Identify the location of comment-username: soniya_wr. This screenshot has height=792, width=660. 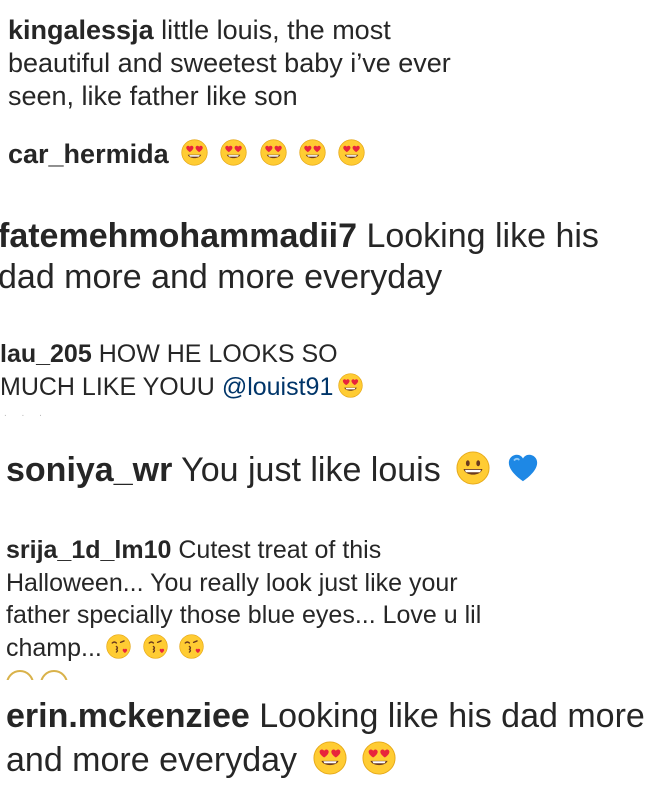
(89, 470).